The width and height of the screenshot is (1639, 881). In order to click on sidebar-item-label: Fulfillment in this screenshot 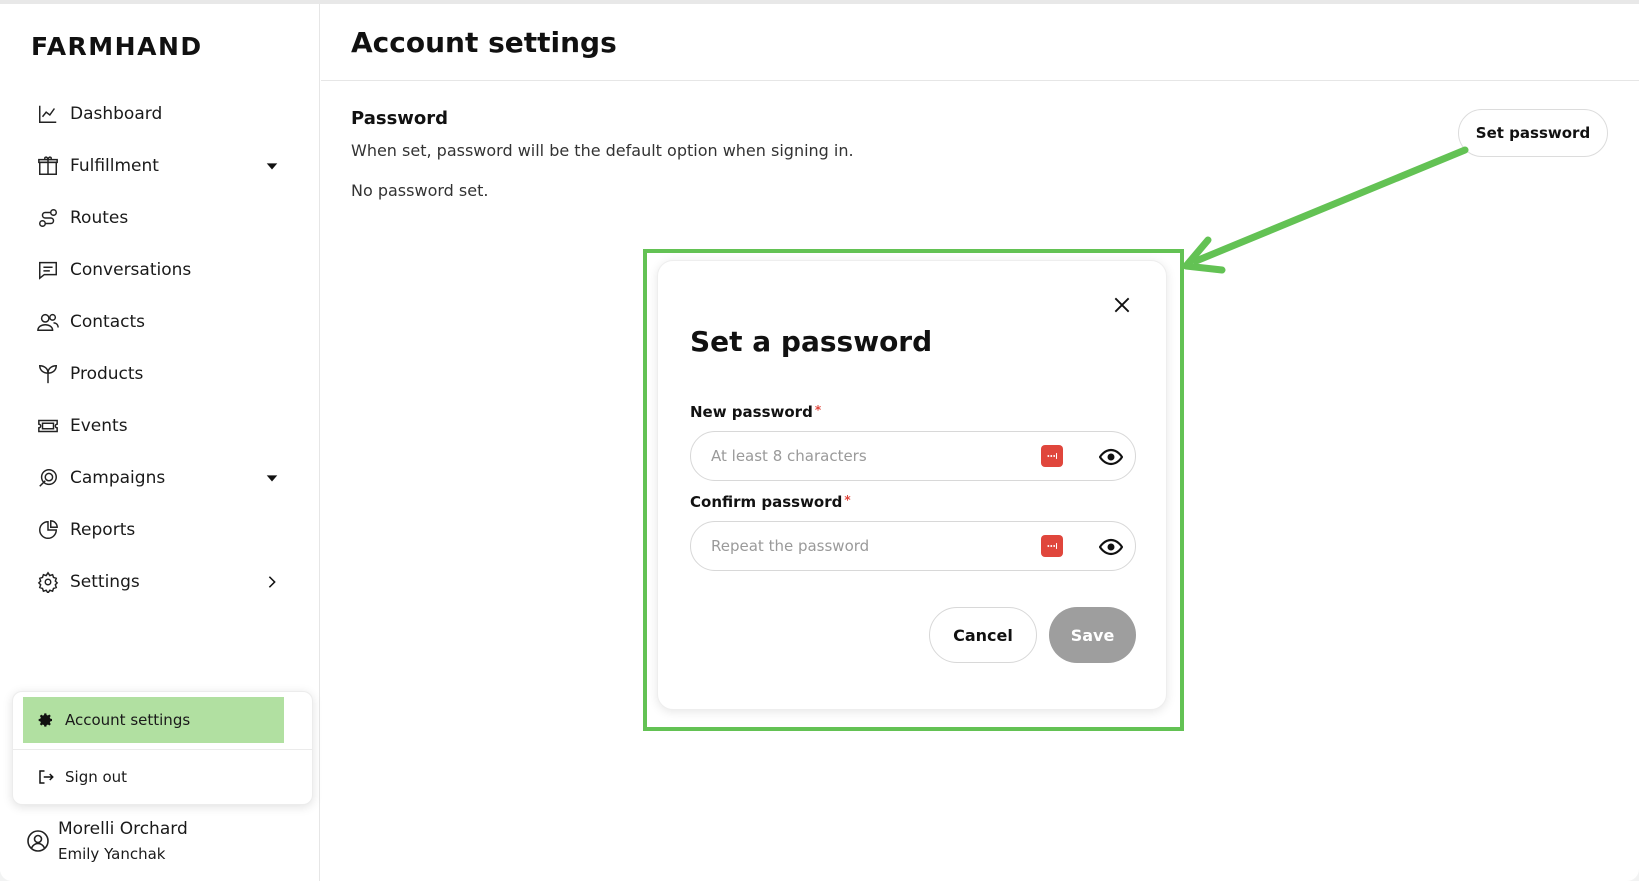, I will do `click(114, 166)`.